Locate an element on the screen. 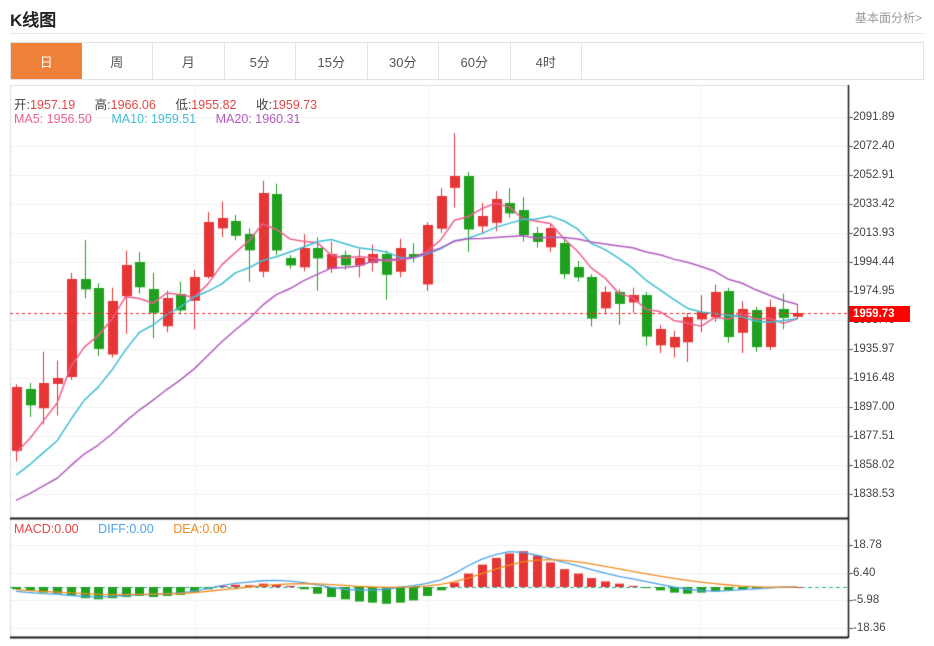  high-value: 1966.06 is located at coordinates (133, 105).